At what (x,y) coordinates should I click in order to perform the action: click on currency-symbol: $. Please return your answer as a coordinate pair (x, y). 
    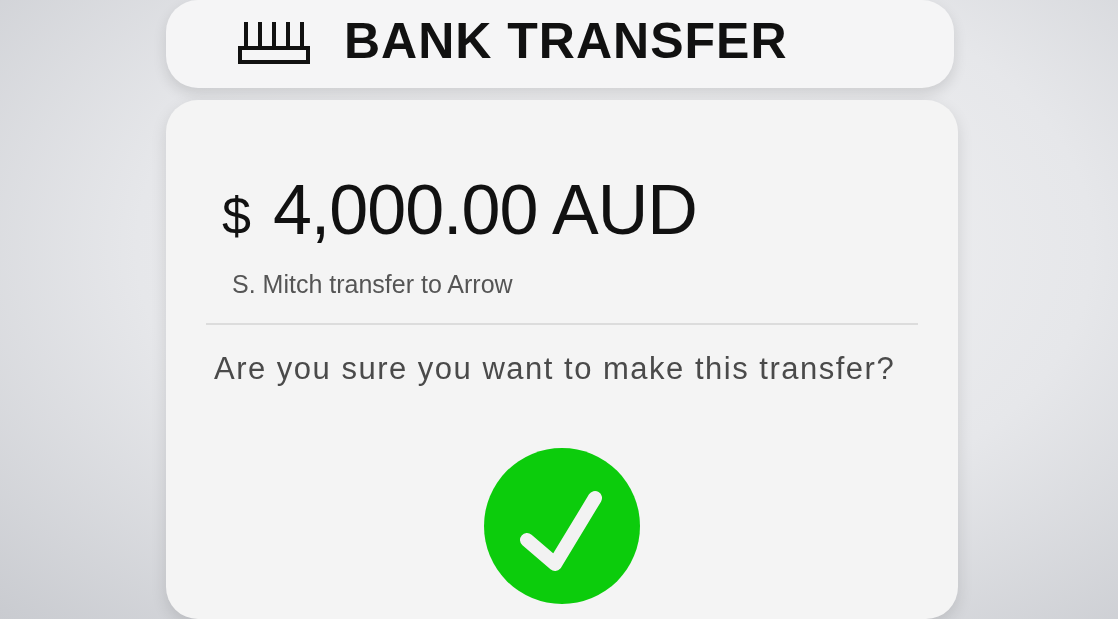
    Looking at the image, I should click on (236, 216).